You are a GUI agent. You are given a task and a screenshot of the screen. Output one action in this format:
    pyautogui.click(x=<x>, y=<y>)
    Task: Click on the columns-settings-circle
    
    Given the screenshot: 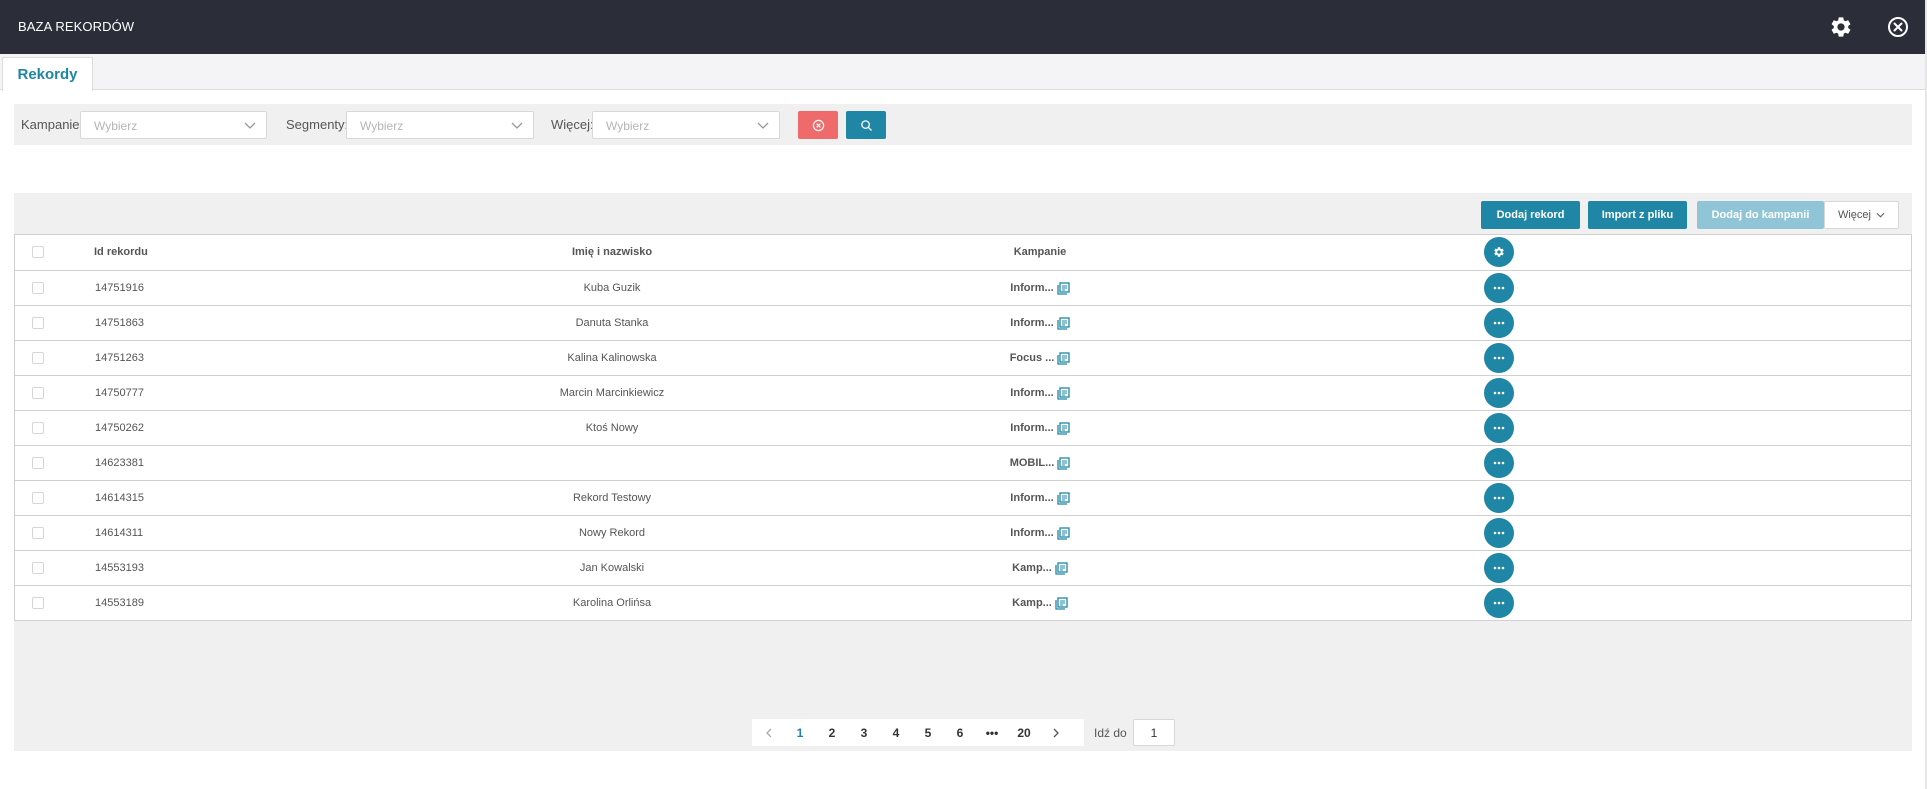 What is the action you would take?
    pyautogui.click(x=1499, y=252)
    